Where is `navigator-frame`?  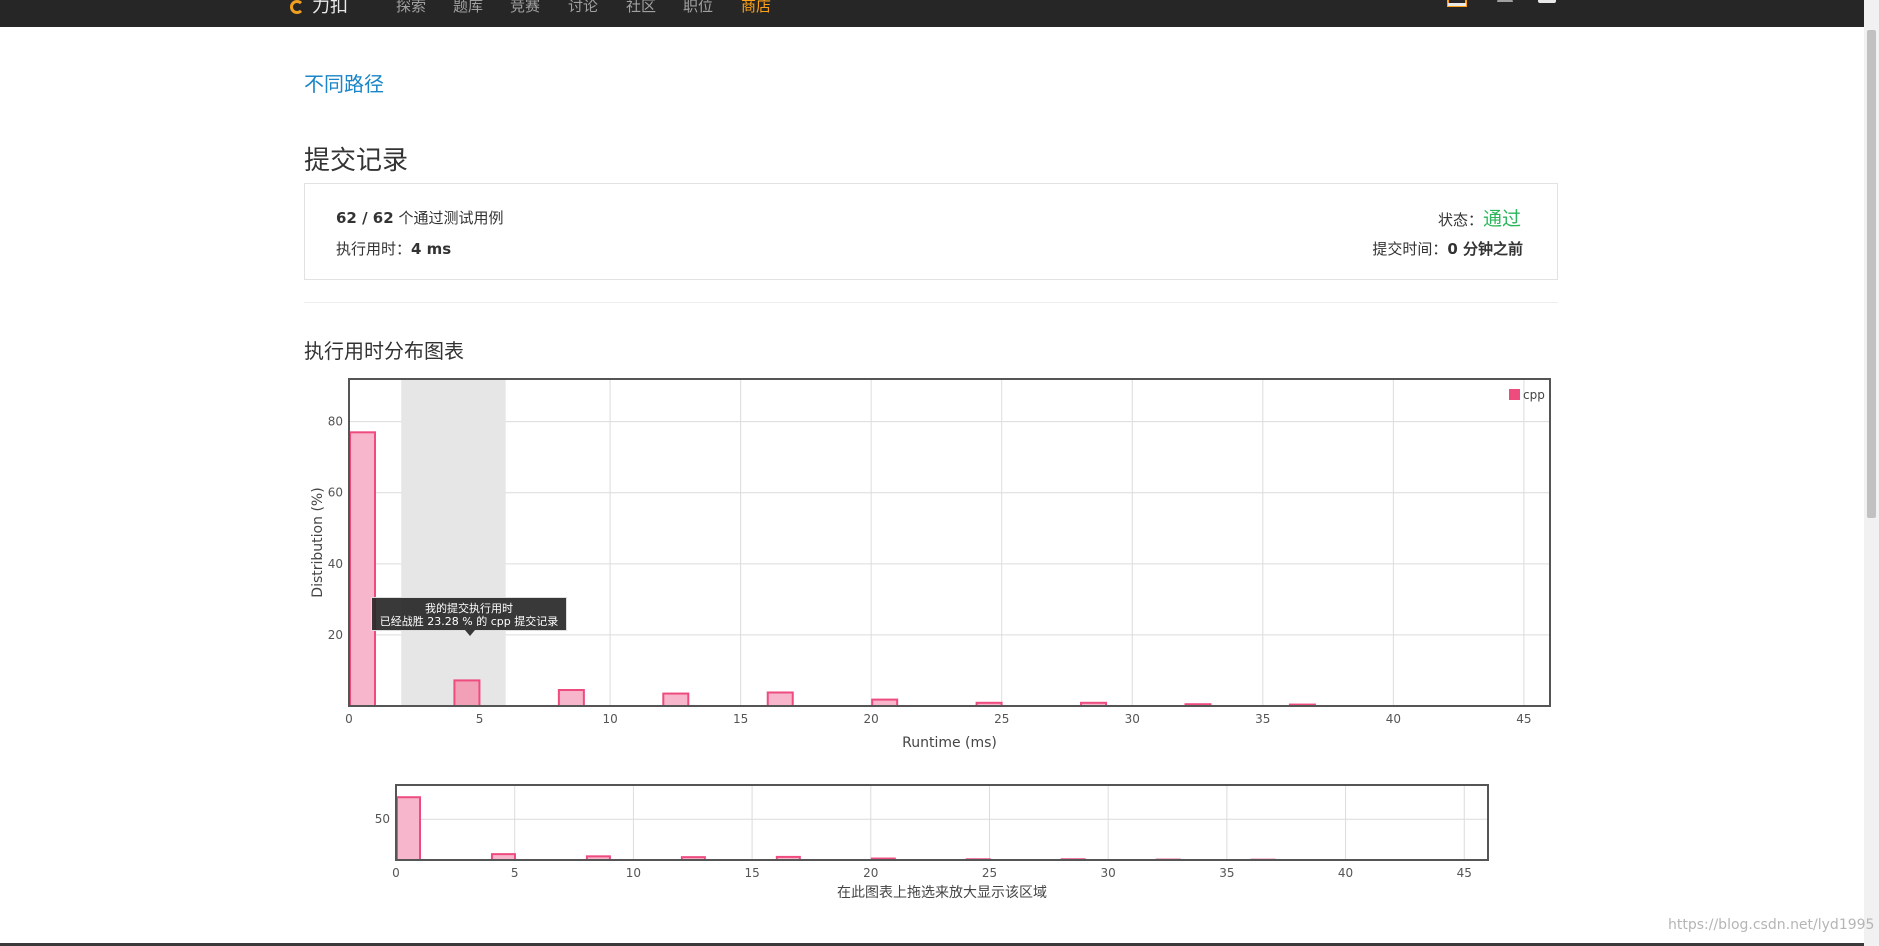
navigator-frame is located at coordinates (942, 822).